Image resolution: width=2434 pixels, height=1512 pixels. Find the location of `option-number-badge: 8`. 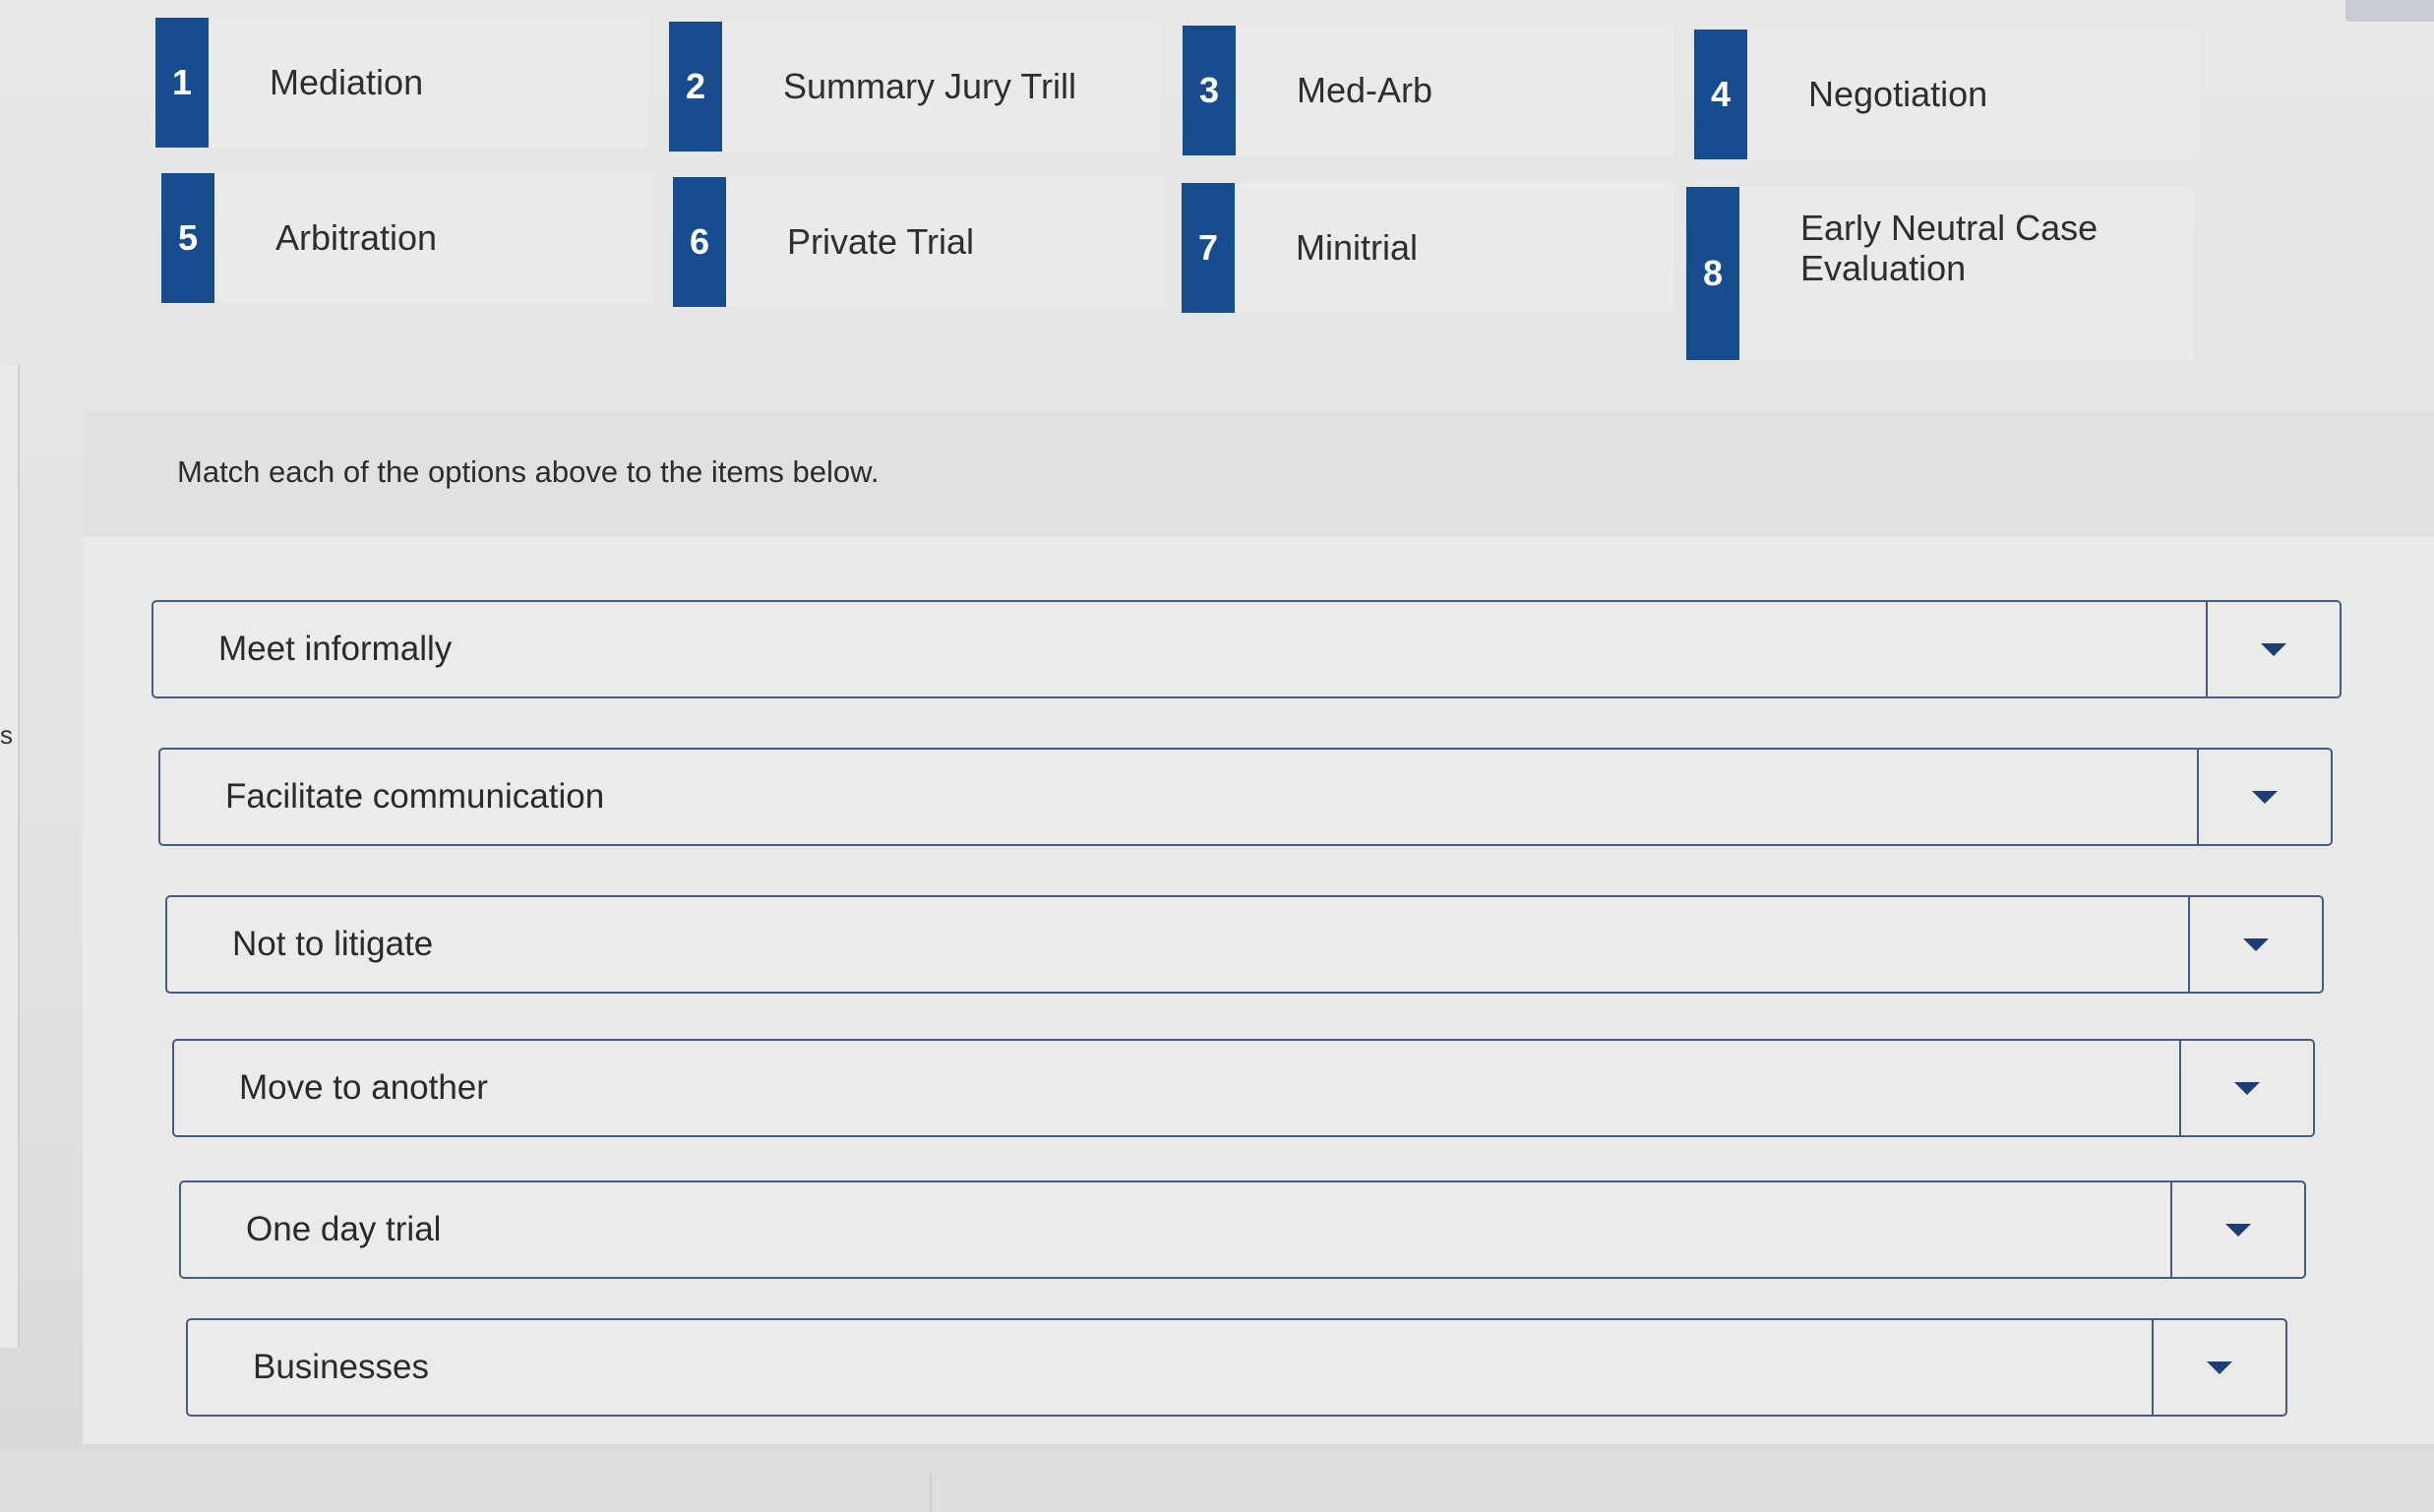

option-number-badge: 8 is located at coordinates (1712, 274).